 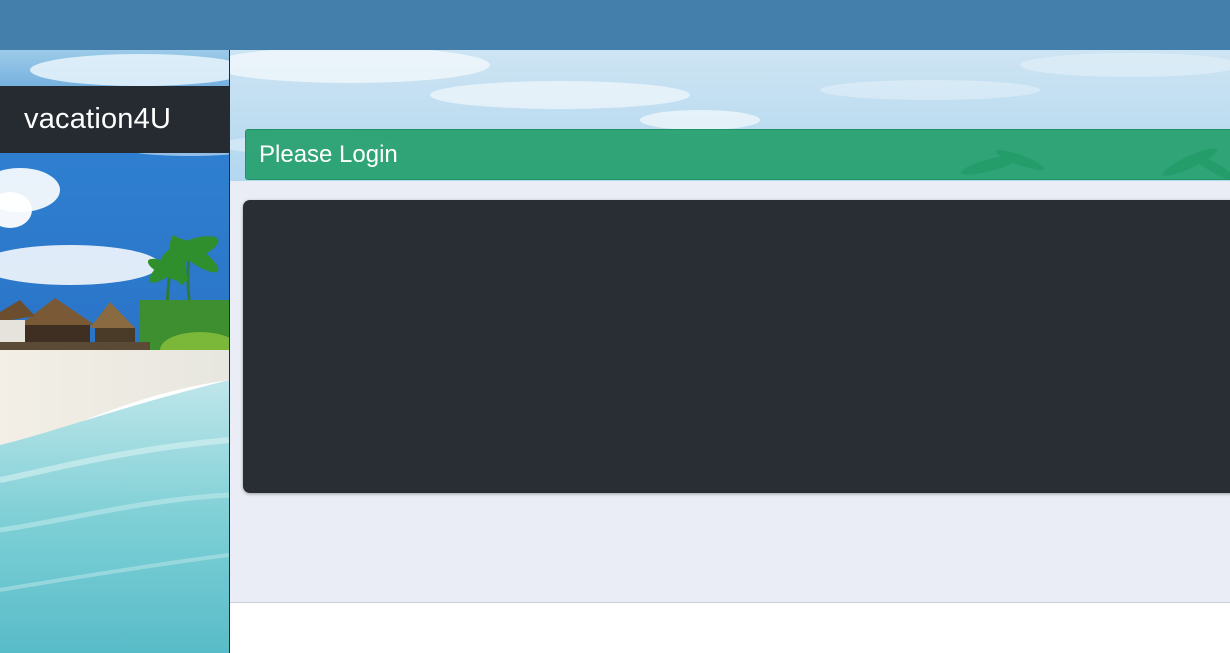 What do you see at coordinates (737, 154) in the screenshot?
I see `login-header: Please Login` at bounding box center [737, 154].